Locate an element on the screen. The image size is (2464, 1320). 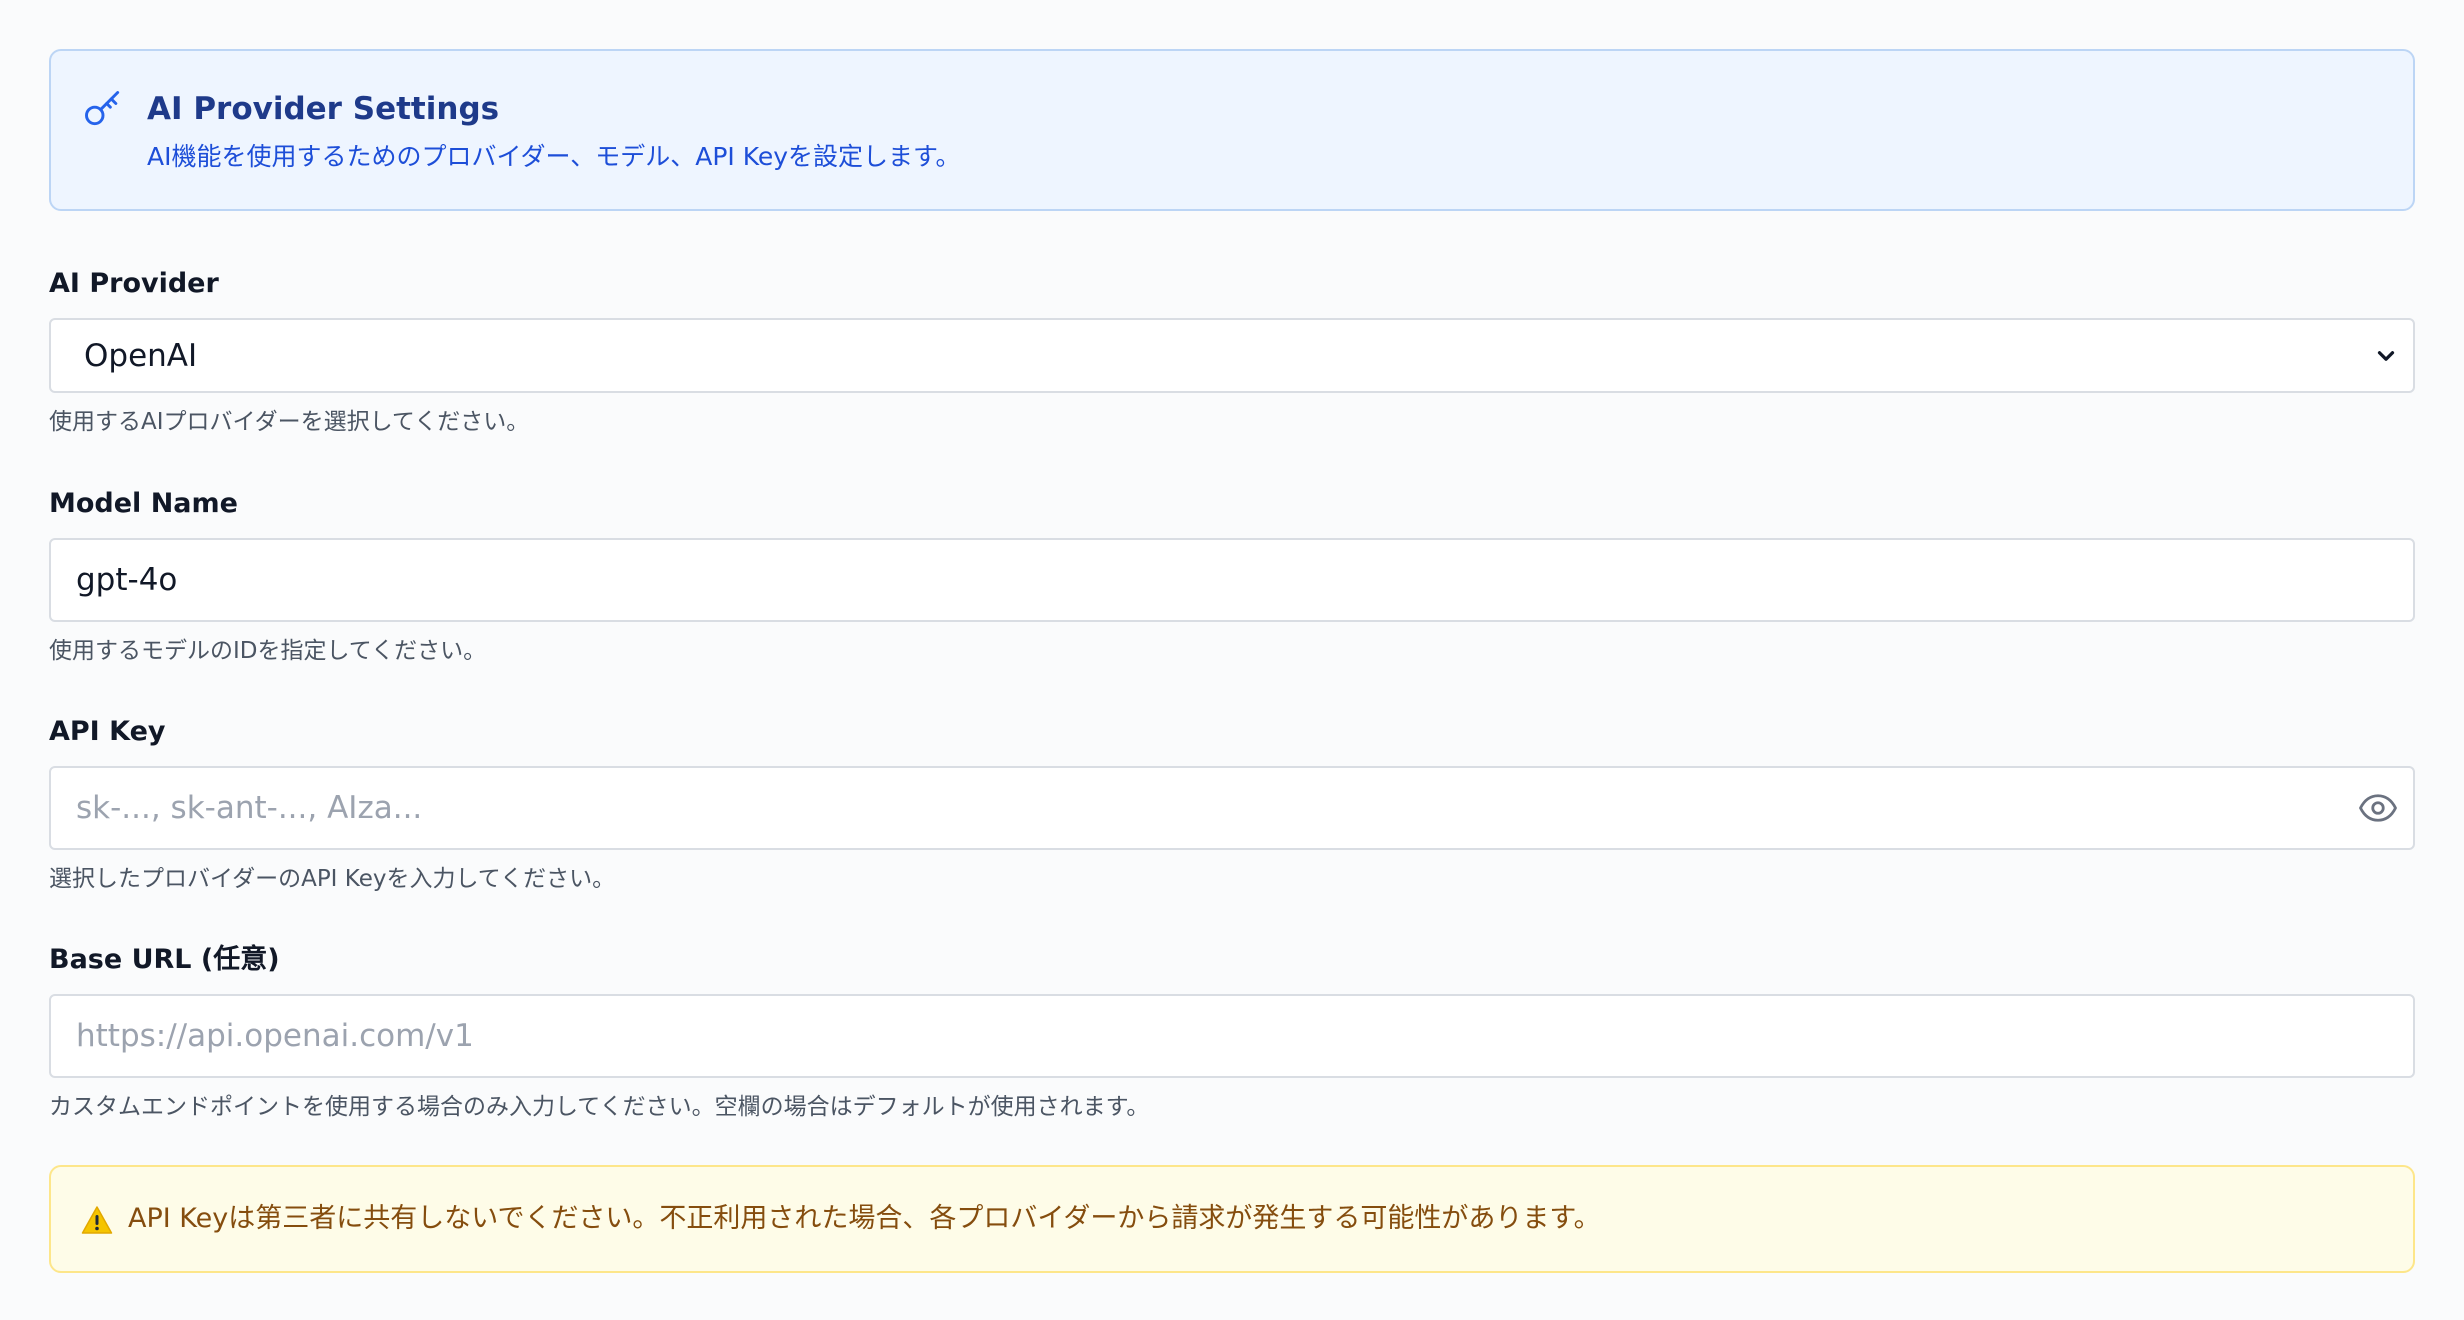
model-label: Model Name is located at coordinates (143, 503).